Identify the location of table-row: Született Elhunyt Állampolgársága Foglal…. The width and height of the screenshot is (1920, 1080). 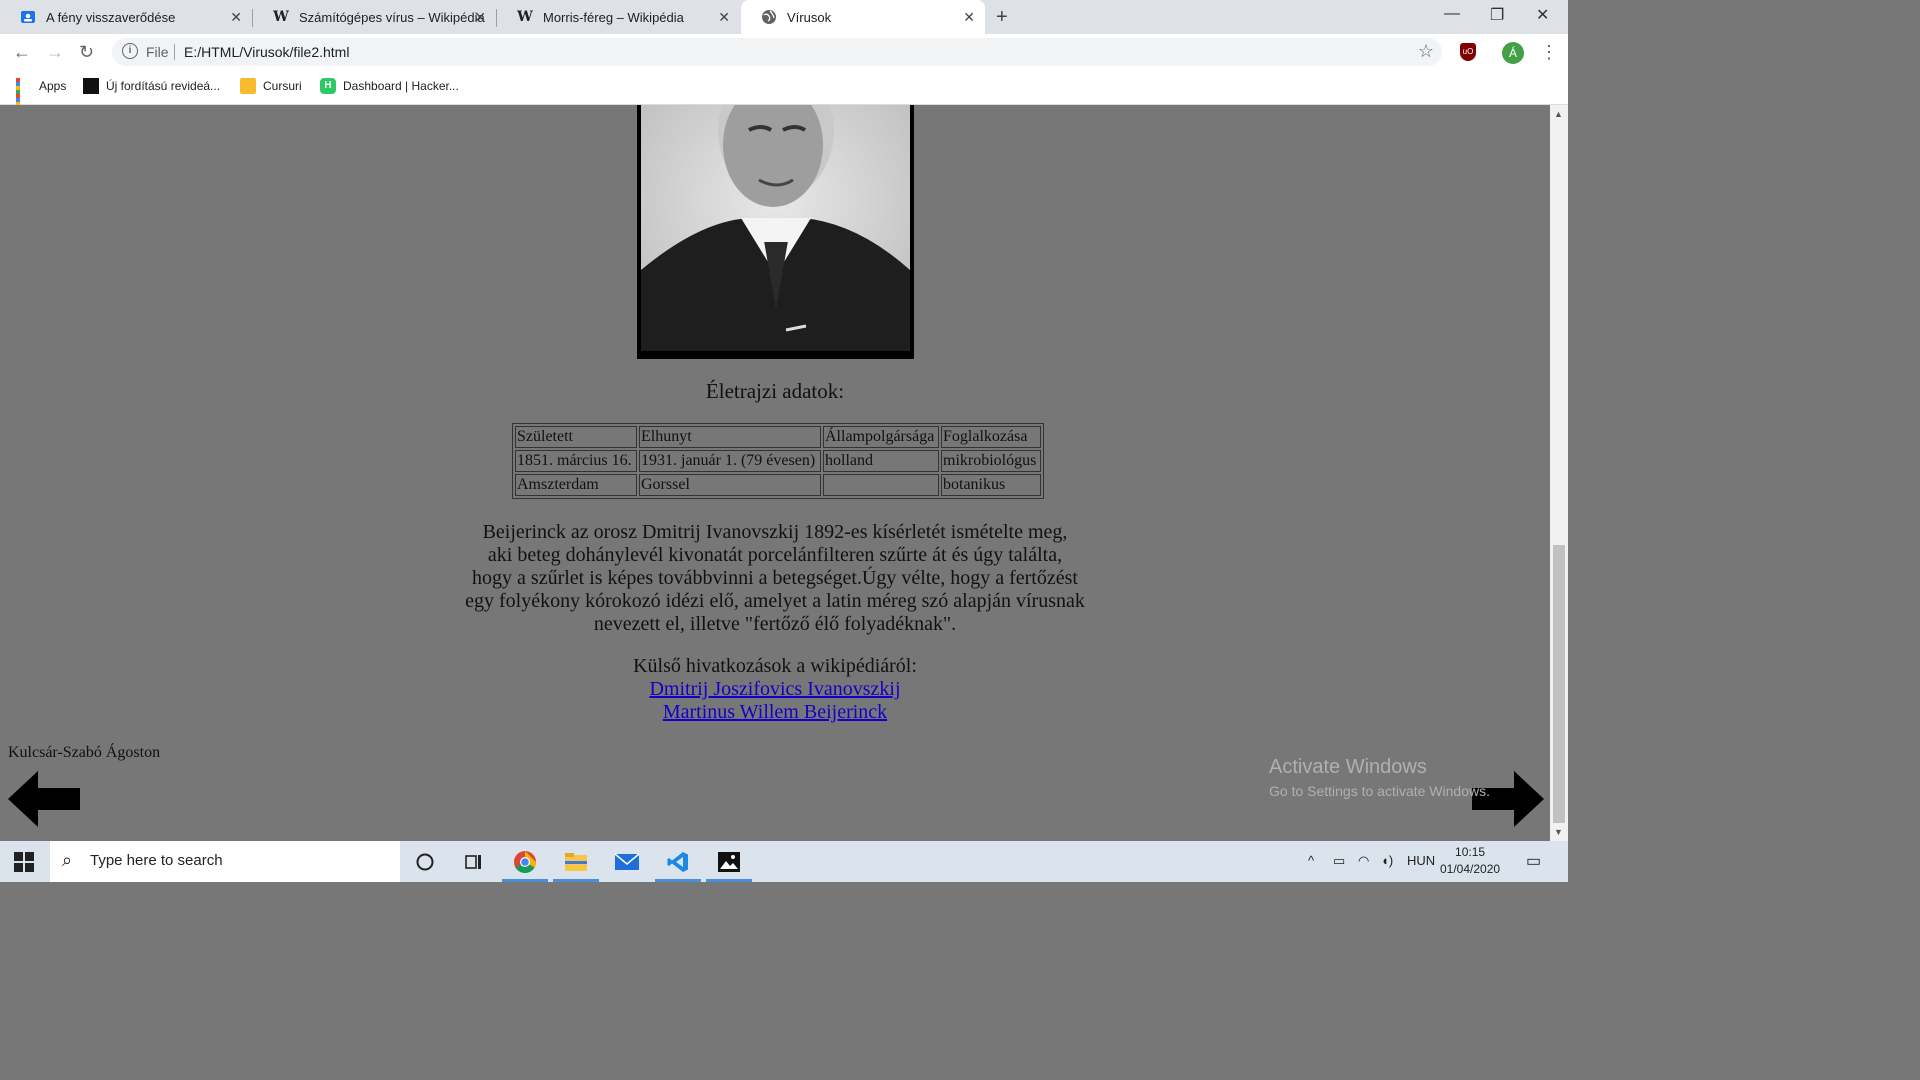
(778, 437).